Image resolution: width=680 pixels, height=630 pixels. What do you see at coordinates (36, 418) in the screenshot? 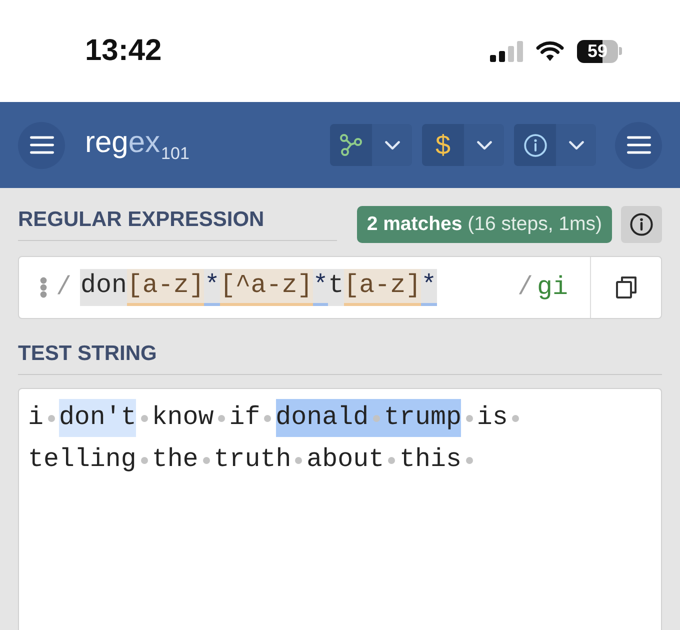
I see `test-string-text: i` at bounding box center [36, 418].